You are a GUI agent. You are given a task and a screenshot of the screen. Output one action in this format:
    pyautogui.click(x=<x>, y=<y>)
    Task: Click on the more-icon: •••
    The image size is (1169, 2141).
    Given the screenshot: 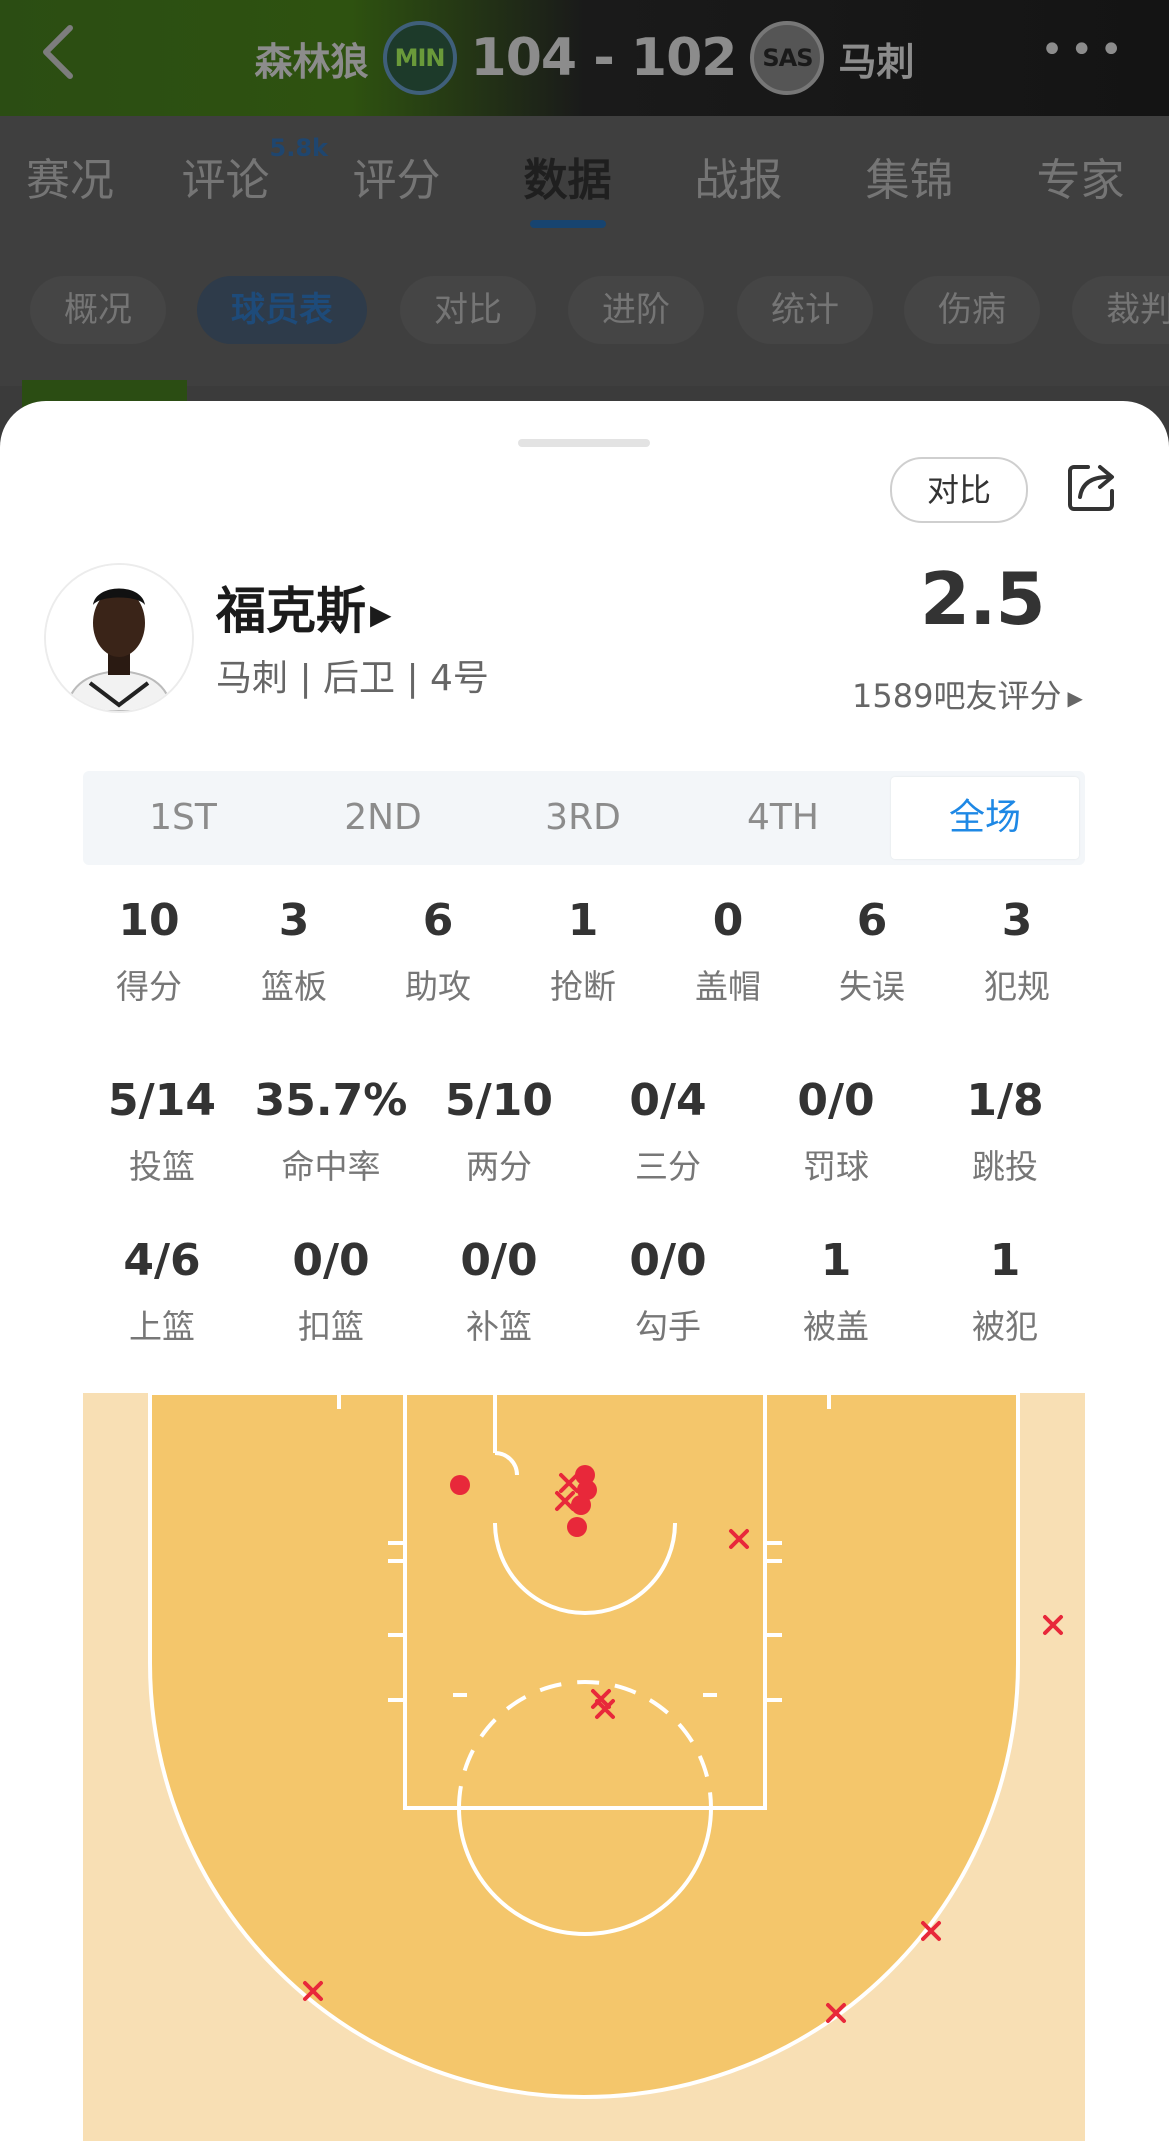 What is the action you would take?
    pyautogui.click(x=1084, y=50)
    